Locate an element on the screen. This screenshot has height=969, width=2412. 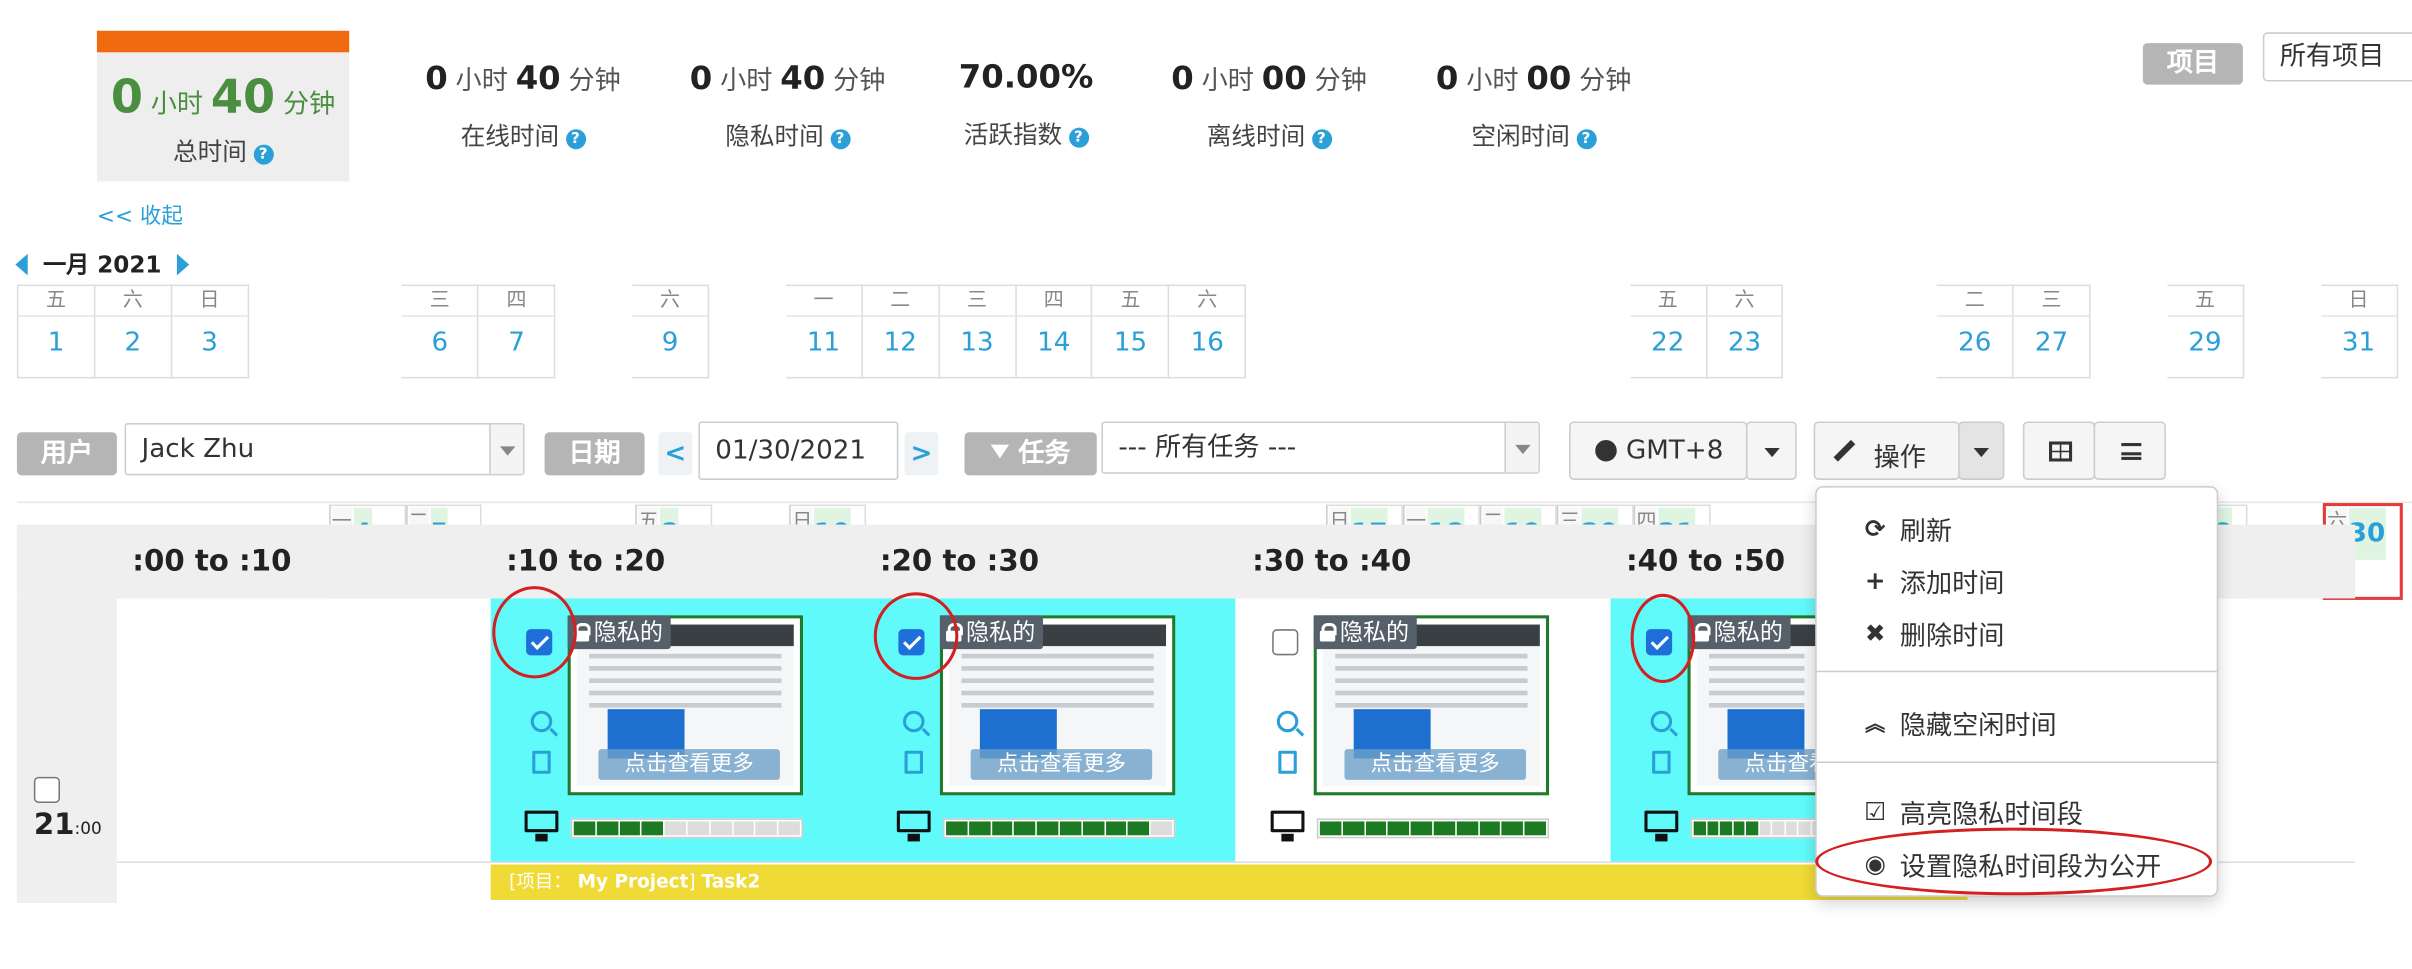
menu-item-refresh: ⟳ 刷新 is located at coordinates (1907, 528).